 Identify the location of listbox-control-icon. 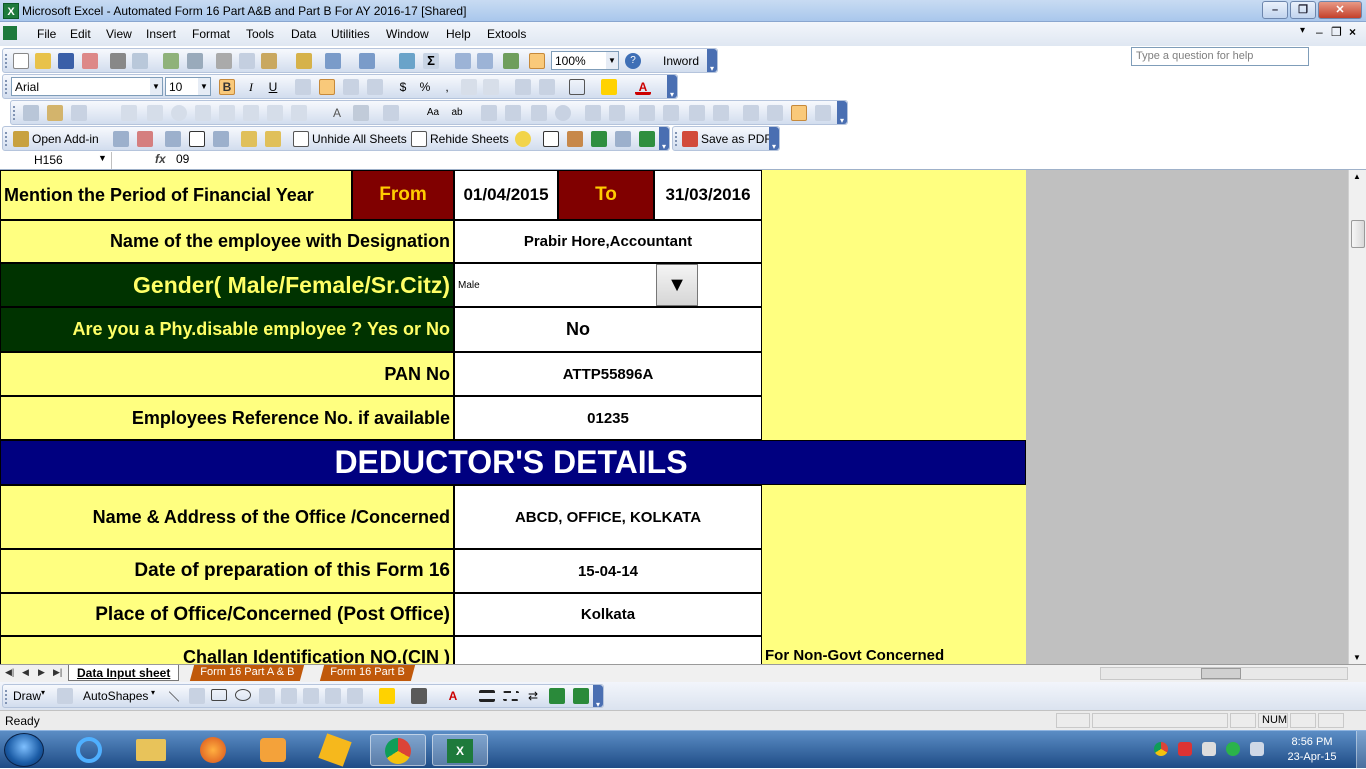
(203, 113).